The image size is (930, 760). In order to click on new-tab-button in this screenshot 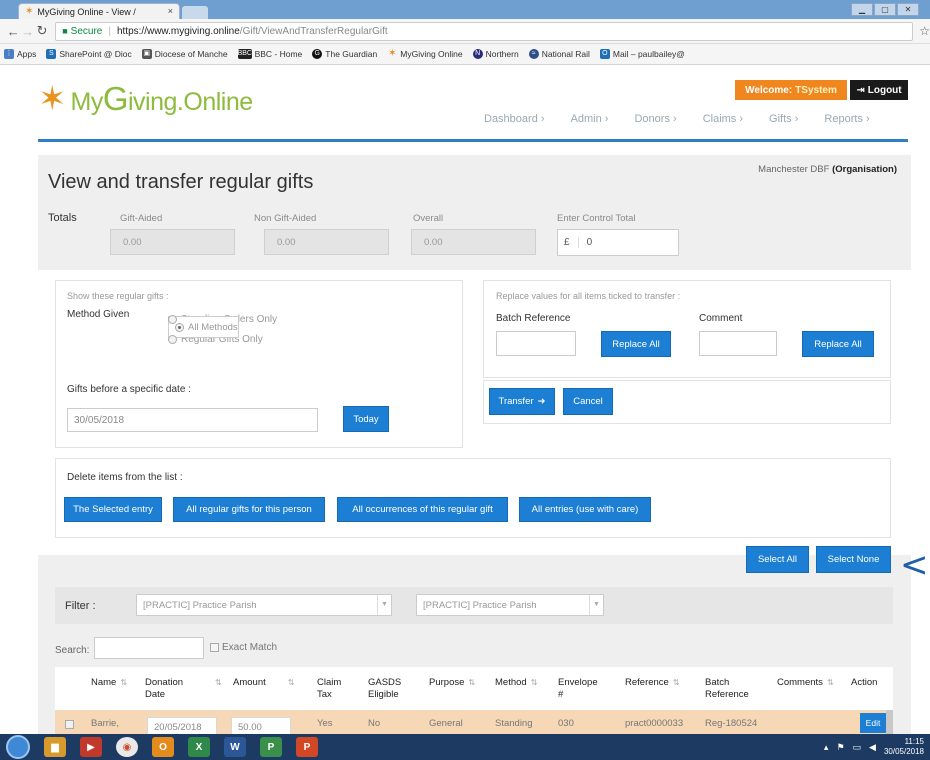, I will do `click(195, 12)`.